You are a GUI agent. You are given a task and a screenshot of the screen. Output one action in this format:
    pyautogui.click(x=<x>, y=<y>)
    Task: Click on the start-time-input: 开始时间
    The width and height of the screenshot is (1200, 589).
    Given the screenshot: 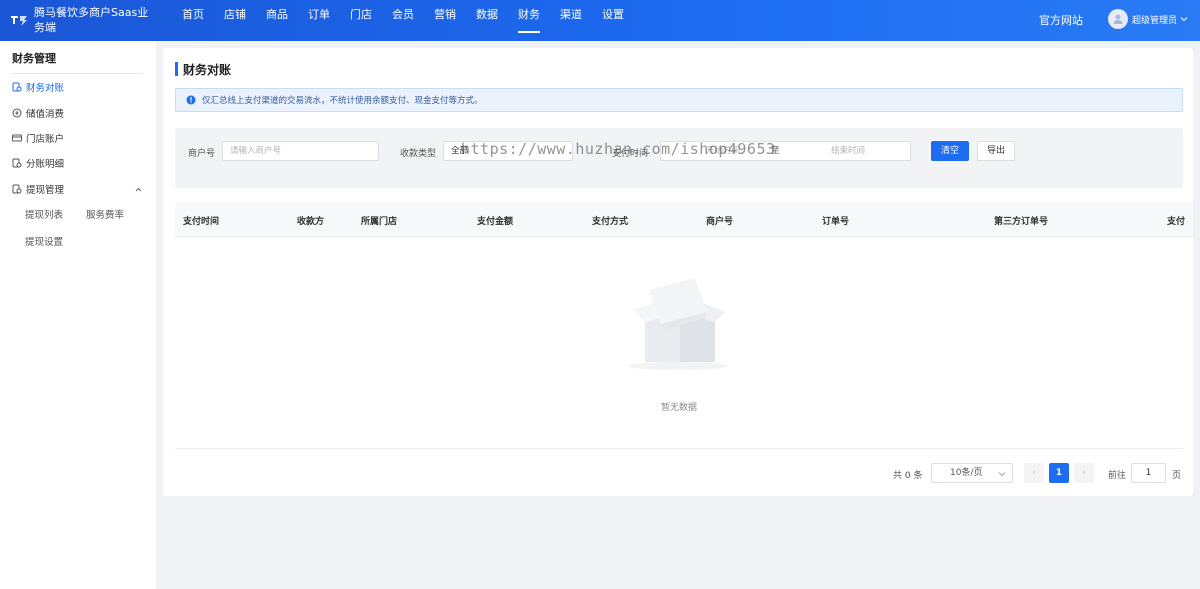 What is the action you would take?
    pyautogui.click(x=723, y=151)
    